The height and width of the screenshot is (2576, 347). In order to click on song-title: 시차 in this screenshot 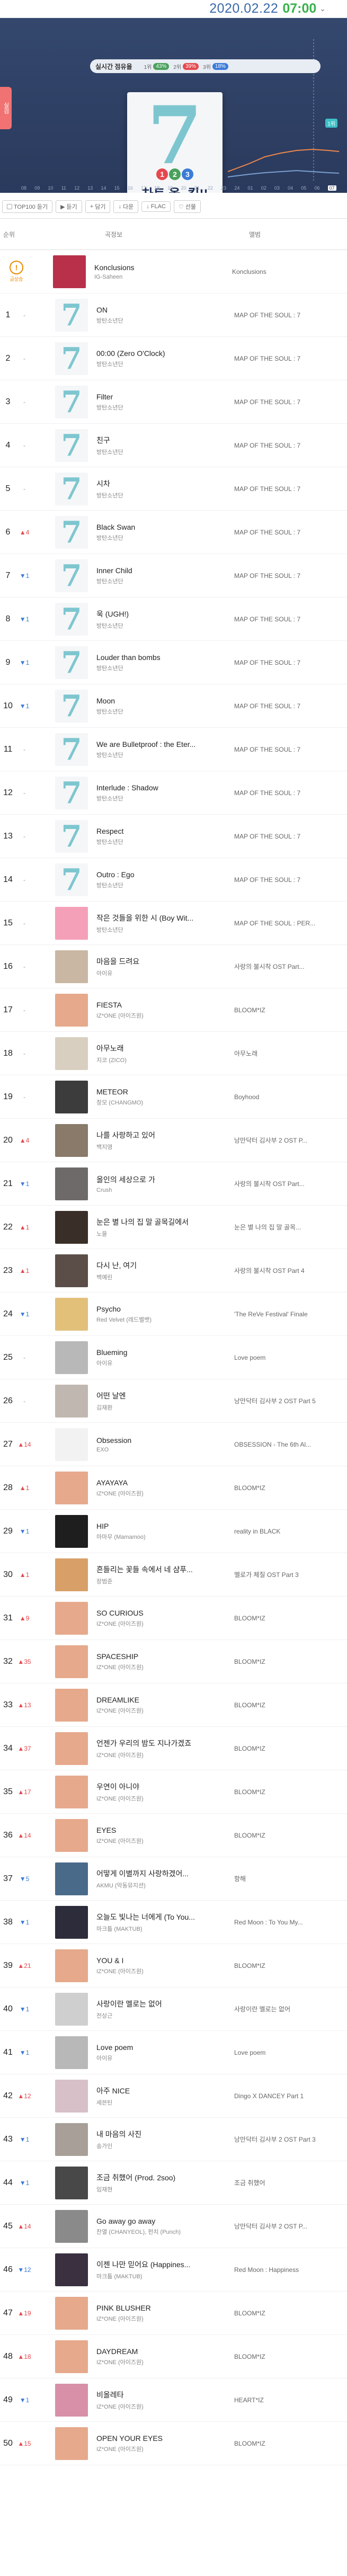, I will do `click(165, 483)`.